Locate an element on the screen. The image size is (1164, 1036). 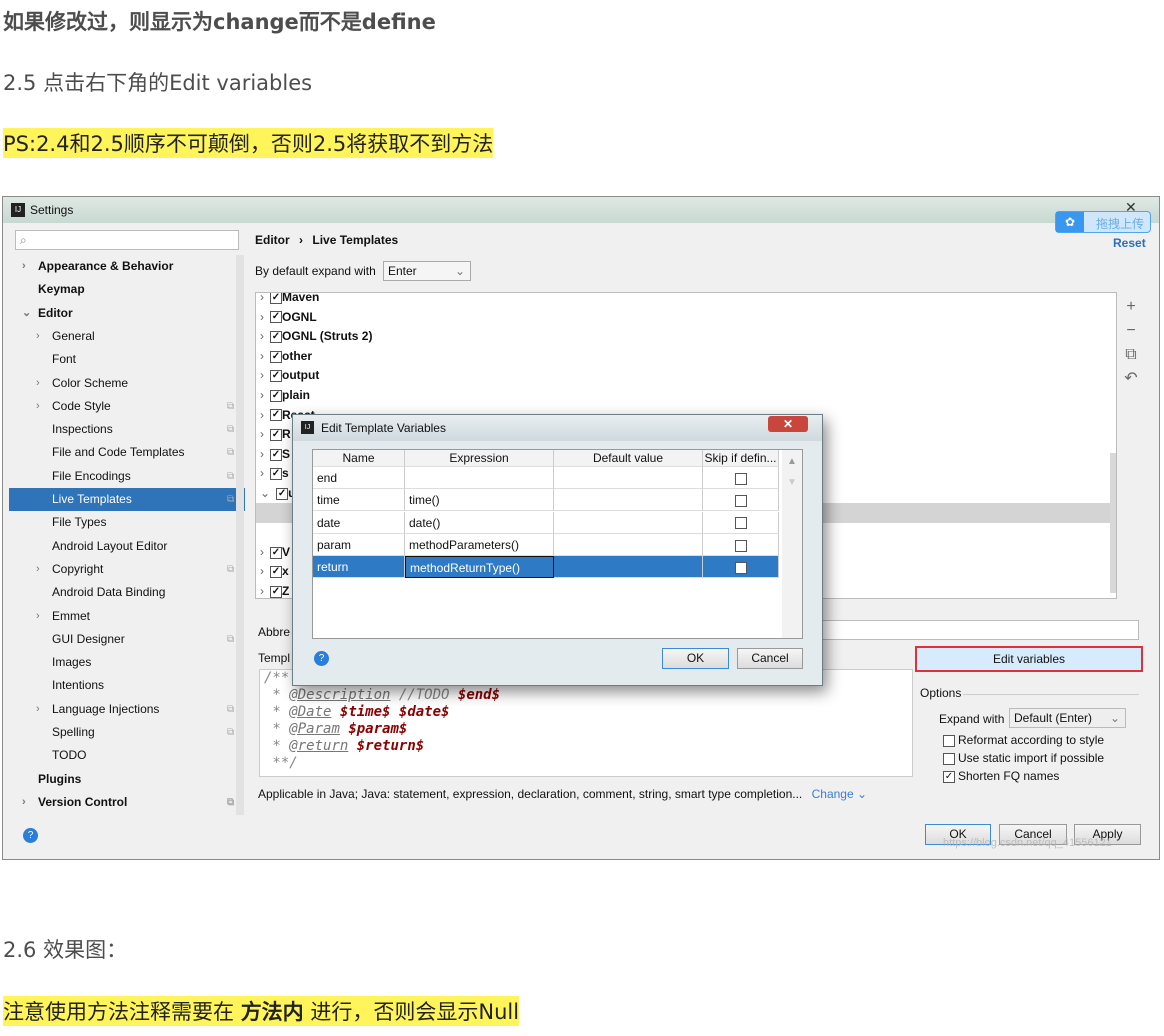
template-group: › ✓ s is located at coordinates (274, 473).